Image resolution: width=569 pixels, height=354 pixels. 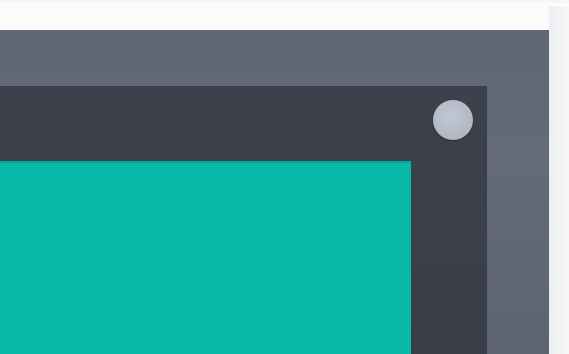 I want to click on paper-edge, so click(x=284, y=3).